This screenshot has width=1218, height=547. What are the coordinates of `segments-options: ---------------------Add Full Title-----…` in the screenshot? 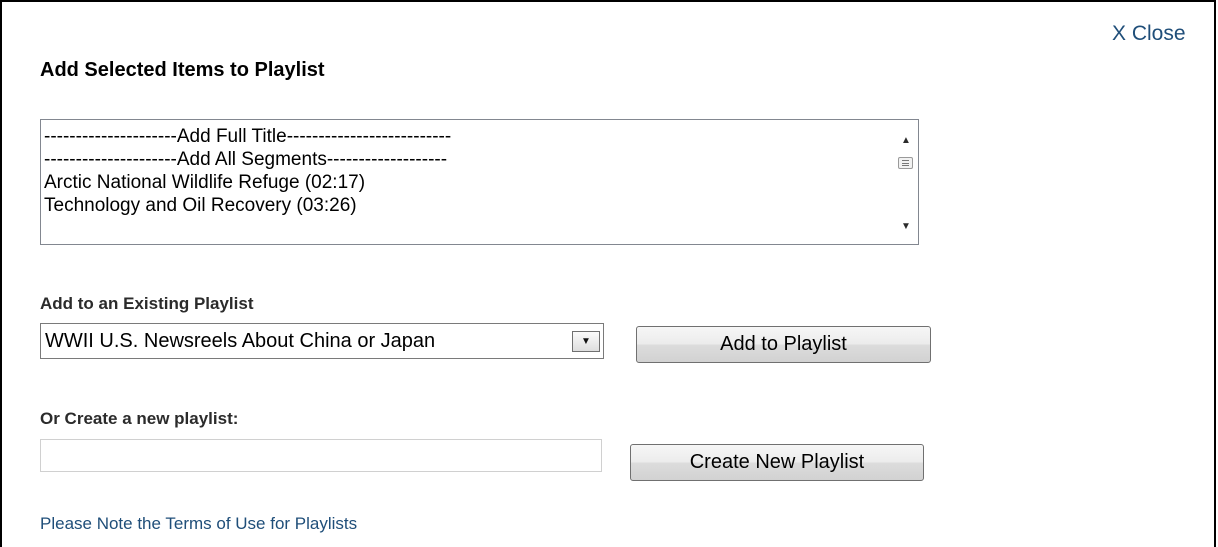 It's located at (469, 171).